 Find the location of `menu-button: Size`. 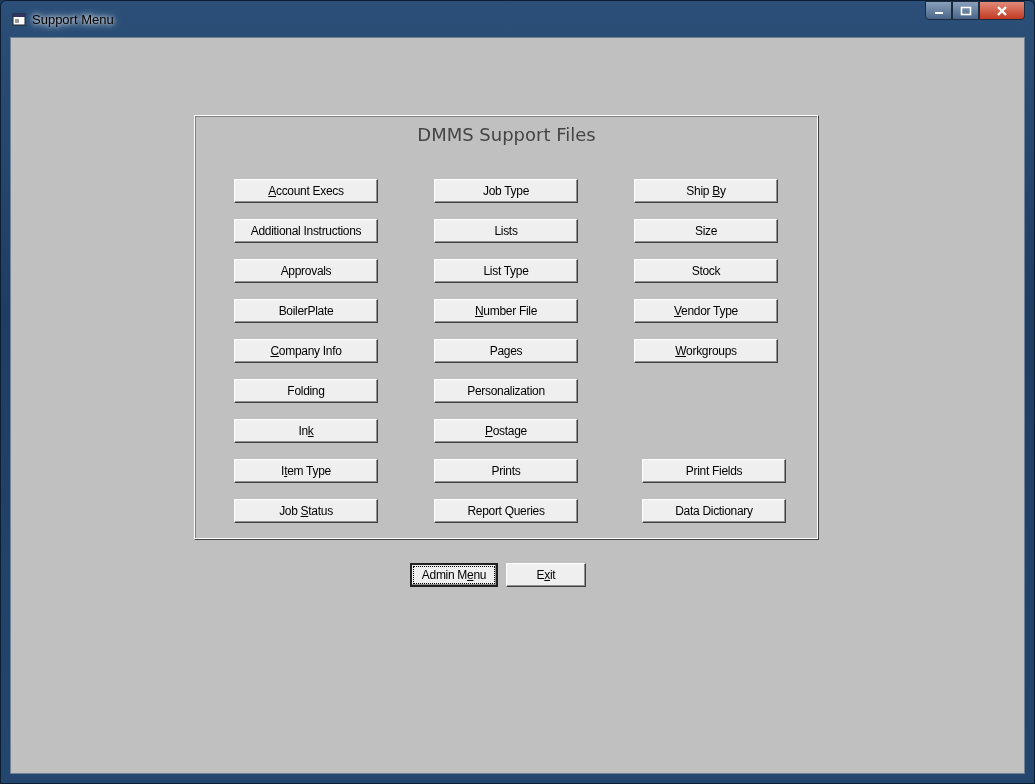

menu-button: Size is located at coordinates (706, 231).